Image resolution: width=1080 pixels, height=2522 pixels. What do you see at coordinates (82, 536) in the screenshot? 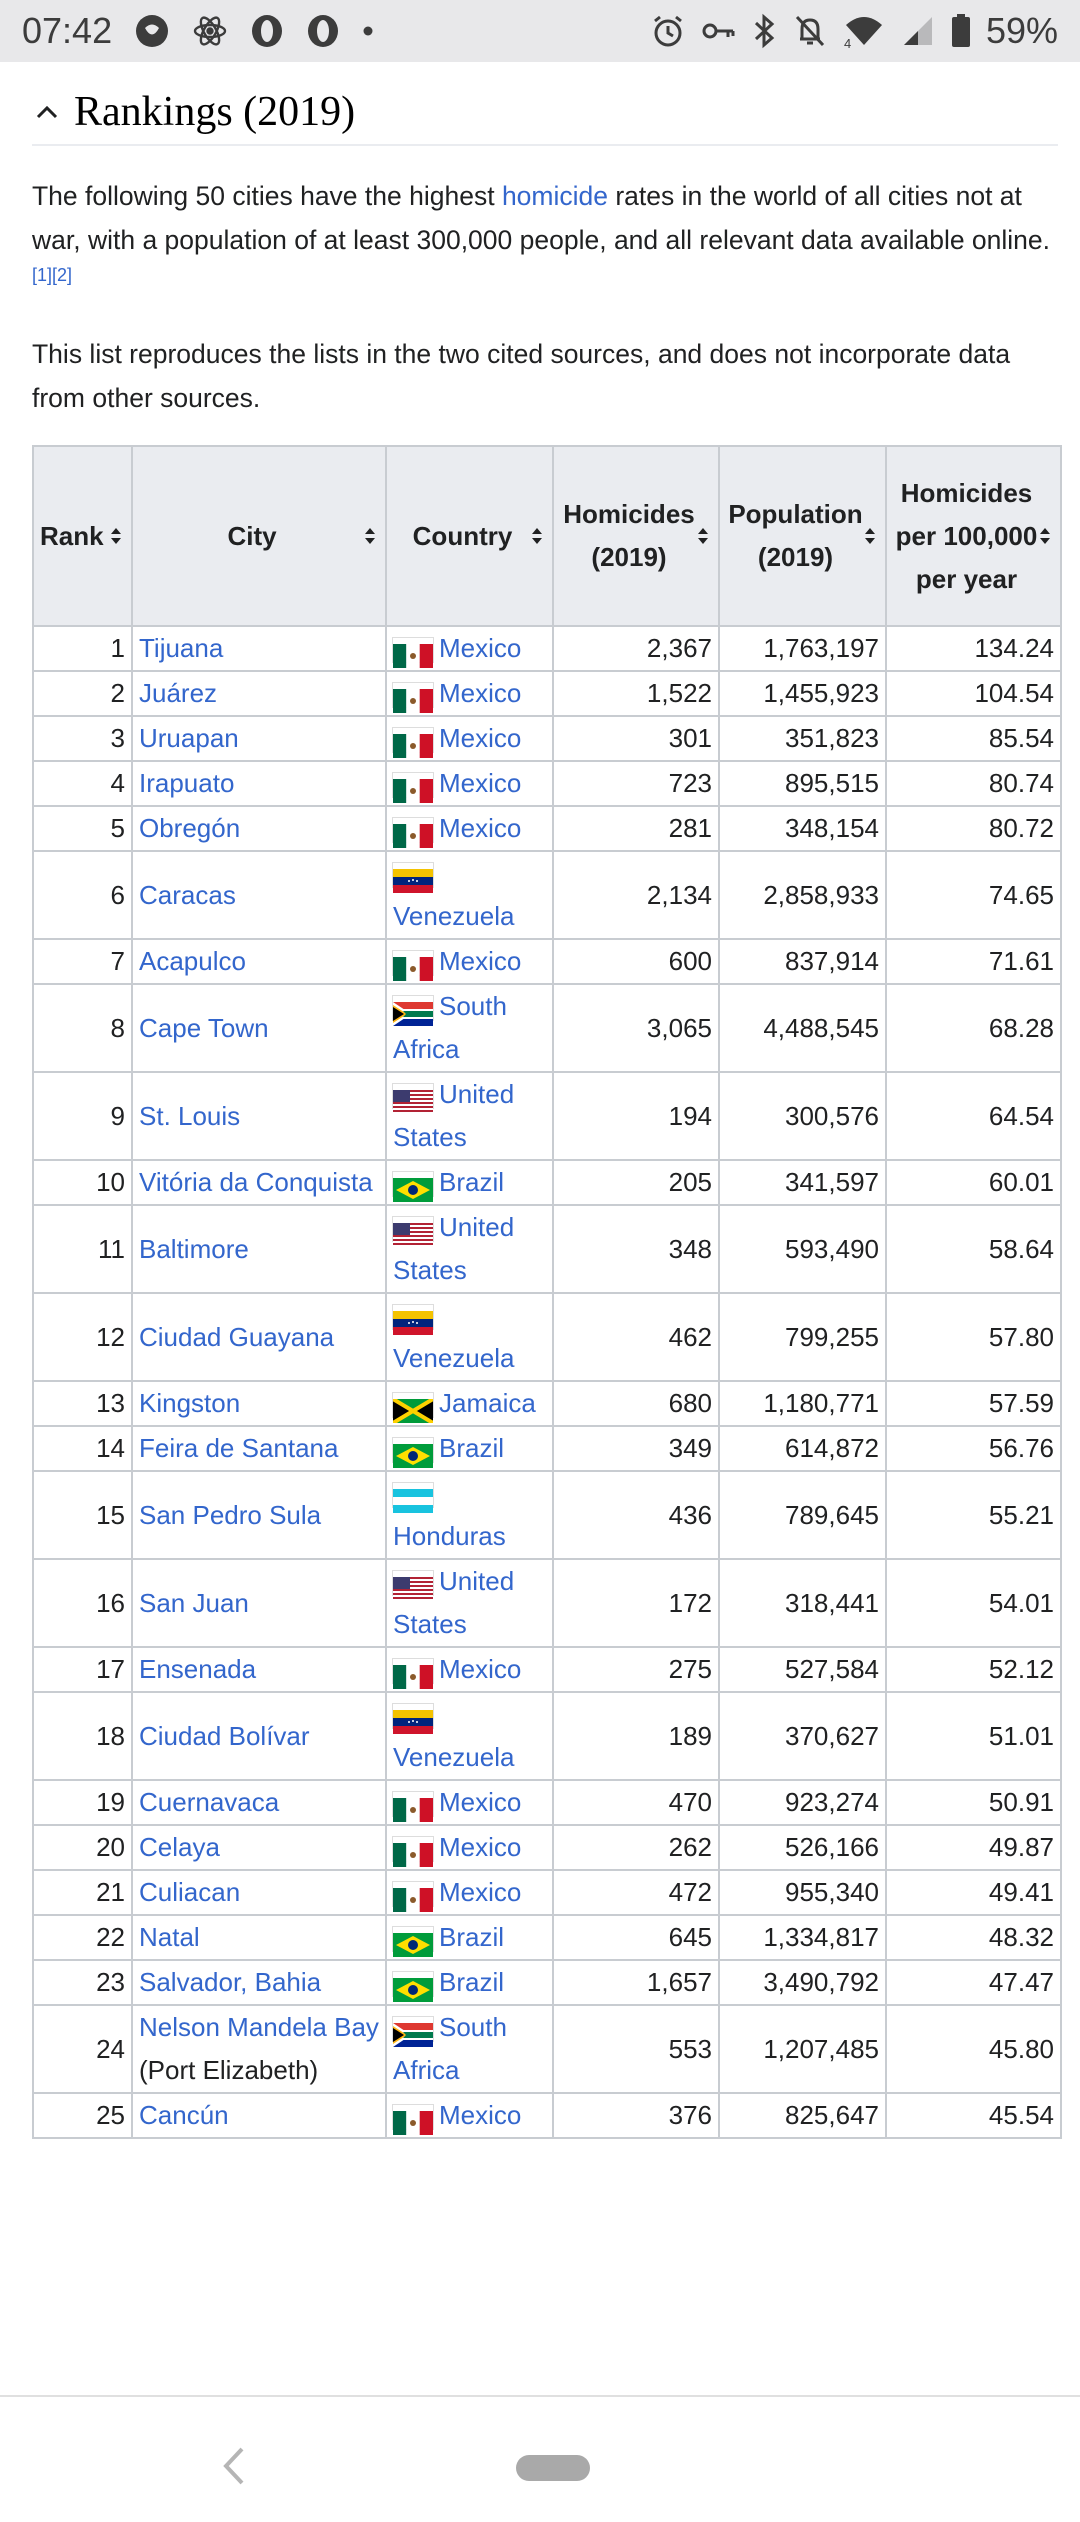
I see `rank-header: Rank` at bounding box center [82, 536].